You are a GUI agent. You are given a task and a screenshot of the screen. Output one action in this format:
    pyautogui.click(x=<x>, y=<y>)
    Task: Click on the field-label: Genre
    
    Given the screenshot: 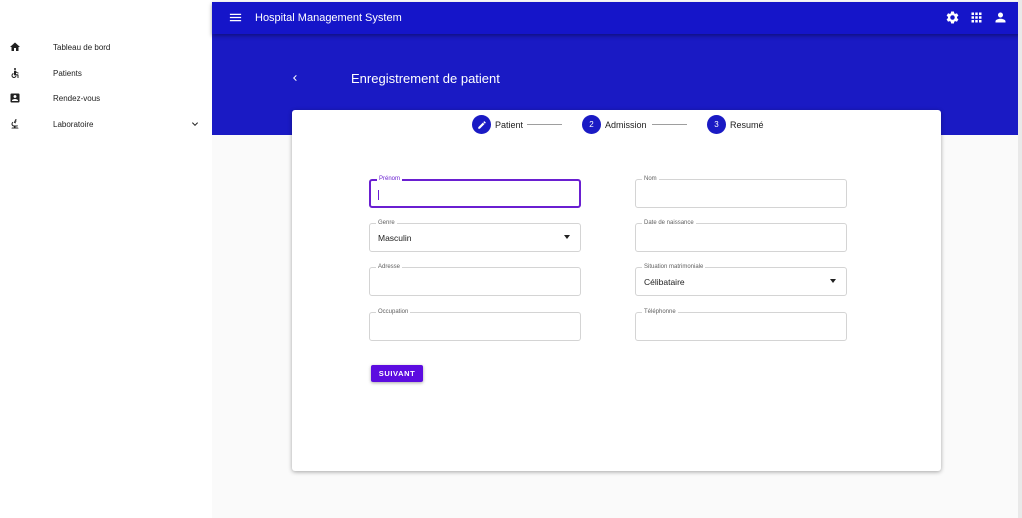 What is the action you would take?
    pyautogui.click(x=386, y=223)
    